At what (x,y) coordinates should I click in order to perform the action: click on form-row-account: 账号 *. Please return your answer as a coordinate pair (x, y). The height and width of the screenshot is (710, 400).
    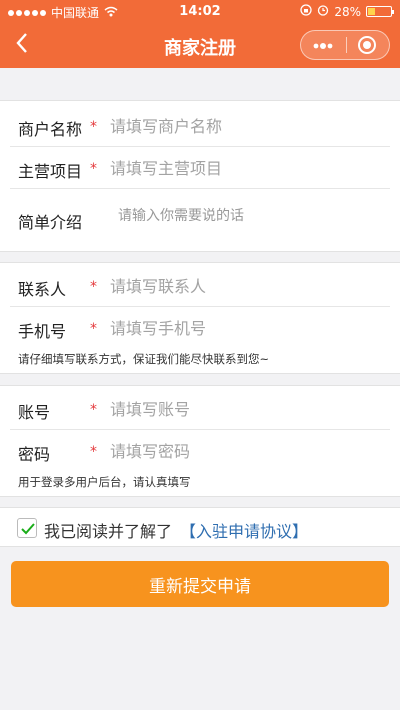
    Looking at the image, I should click on (200, 409).